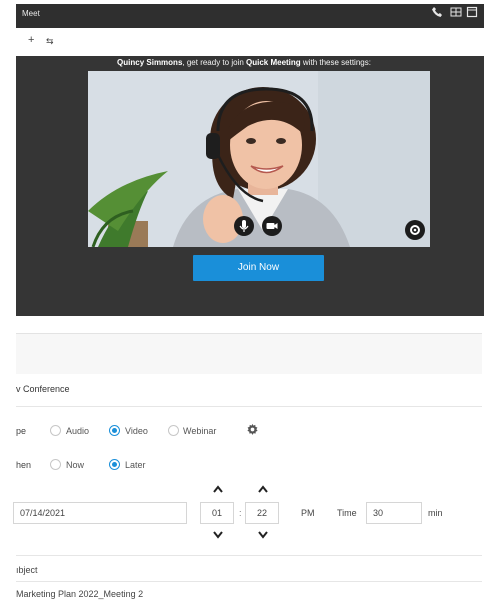 This screenshot has width=488, height=603. What do you see at coordinates (263, 536) in the screenshot?
I see `minute-down-chevron-icon` at bounding box center [263, 536].